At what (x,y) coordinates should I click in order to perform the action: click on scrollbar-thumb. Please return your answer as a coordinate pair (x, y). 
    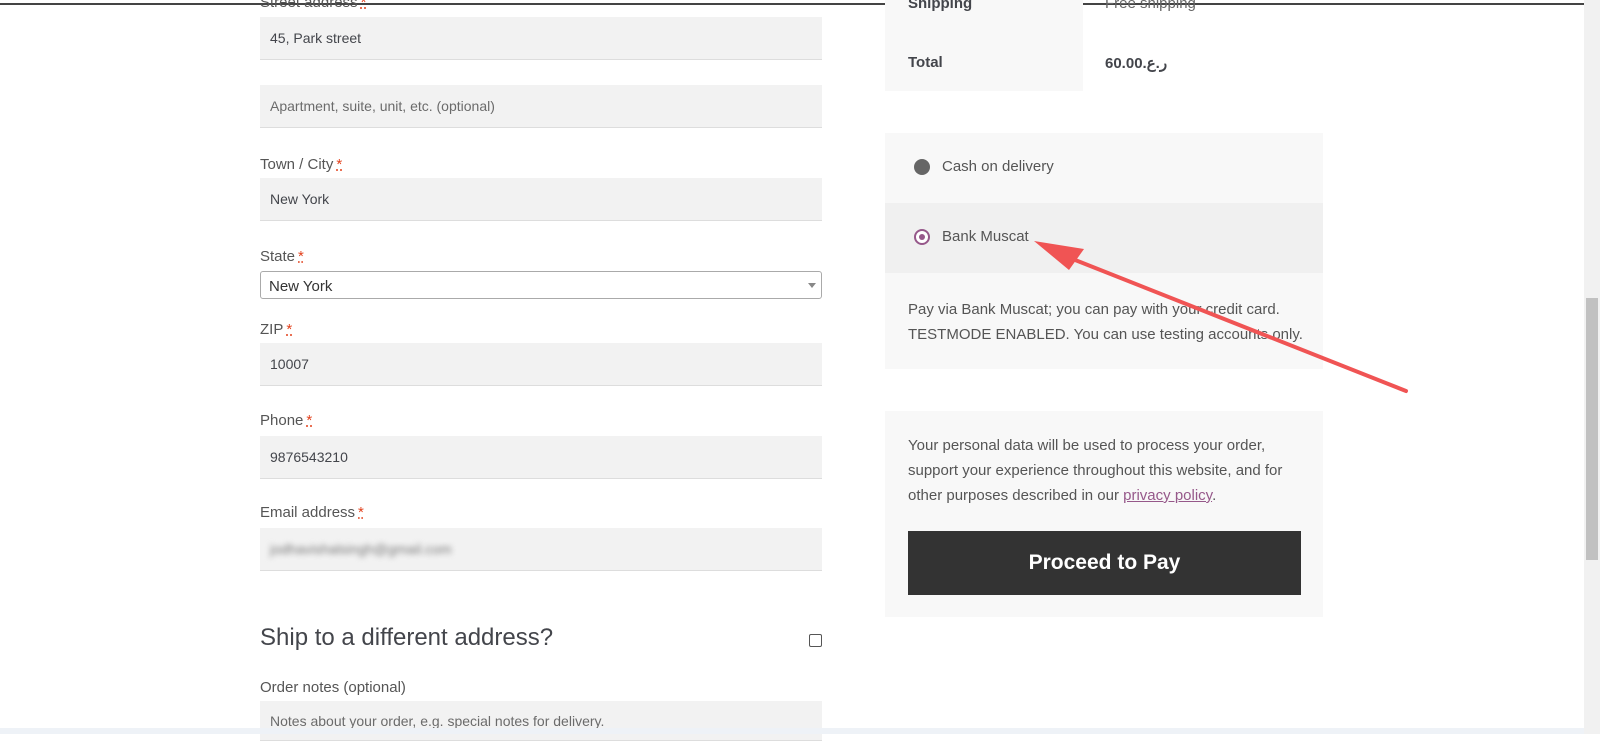
    Looking at the image, I should click on (1592, 429).